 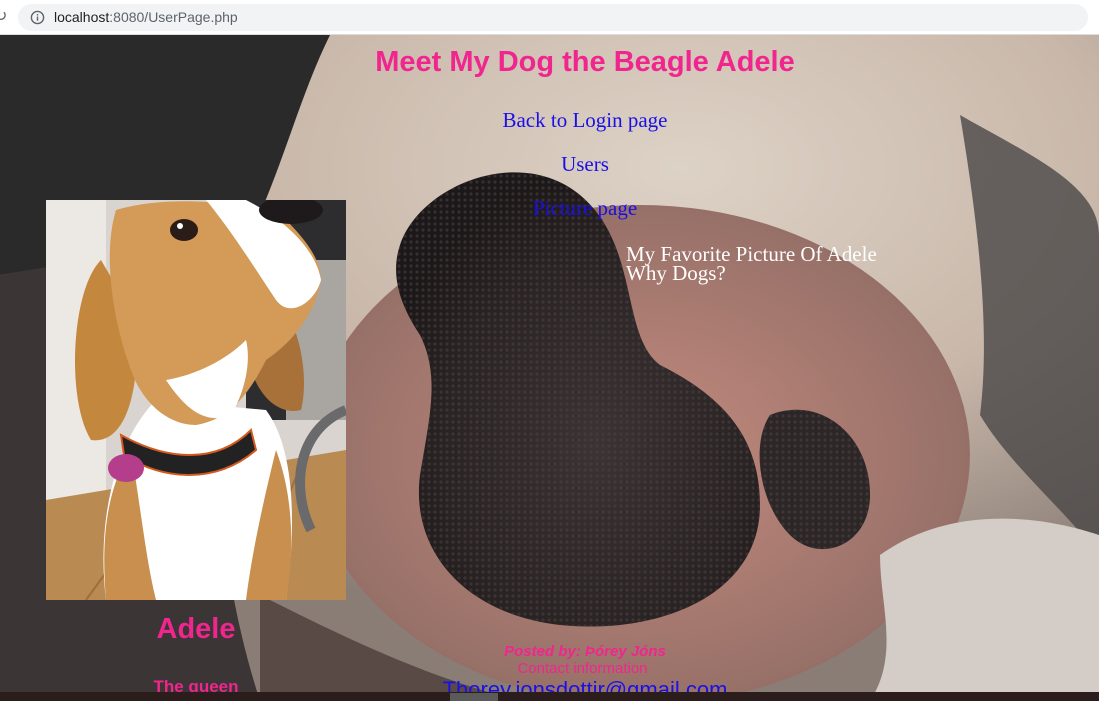 What do you see at coordinates (585, 62) in the screenshot?
I see `page-title: Meet My Dog the Beagle Adele` at bounding box center [585, 62].